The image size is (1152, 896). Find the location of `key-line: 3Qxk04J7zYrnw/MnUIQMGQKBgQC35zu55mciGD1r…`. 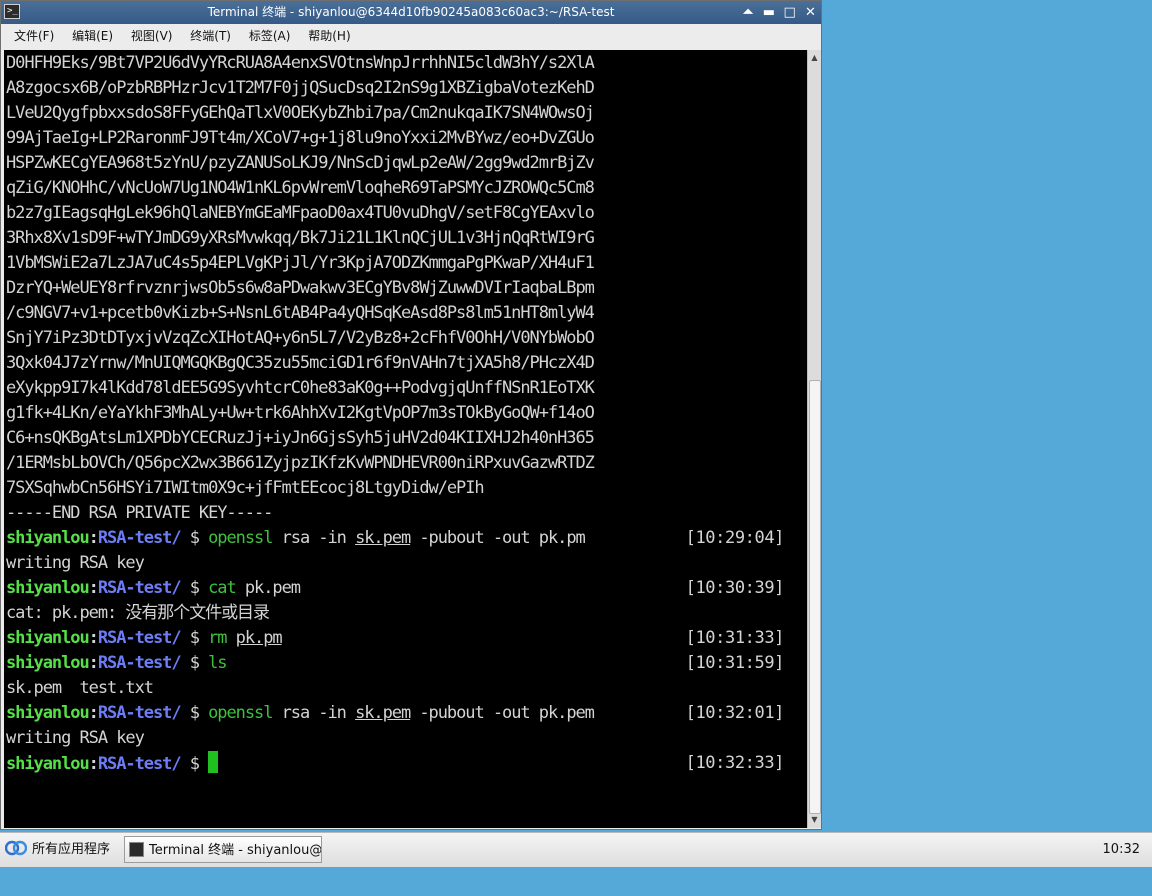

key-line: 3Qxk04J7zYrnw/MnUIQMGQKBgQC35zu55mciGD1r… is located at coordinates (300, 363).